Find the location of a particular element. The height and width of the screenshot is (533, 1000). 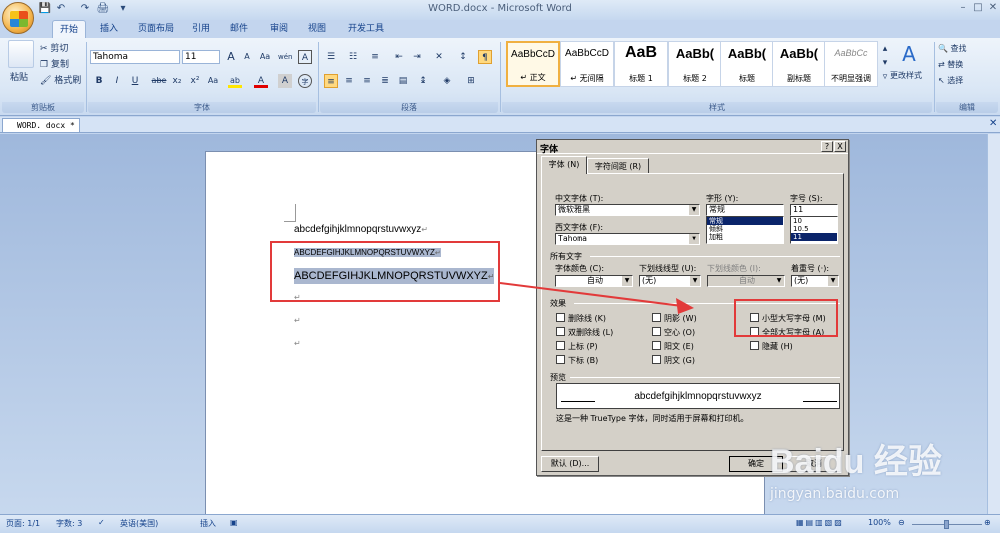

insert-mode: 插入 is located at coordinates (208, 523).